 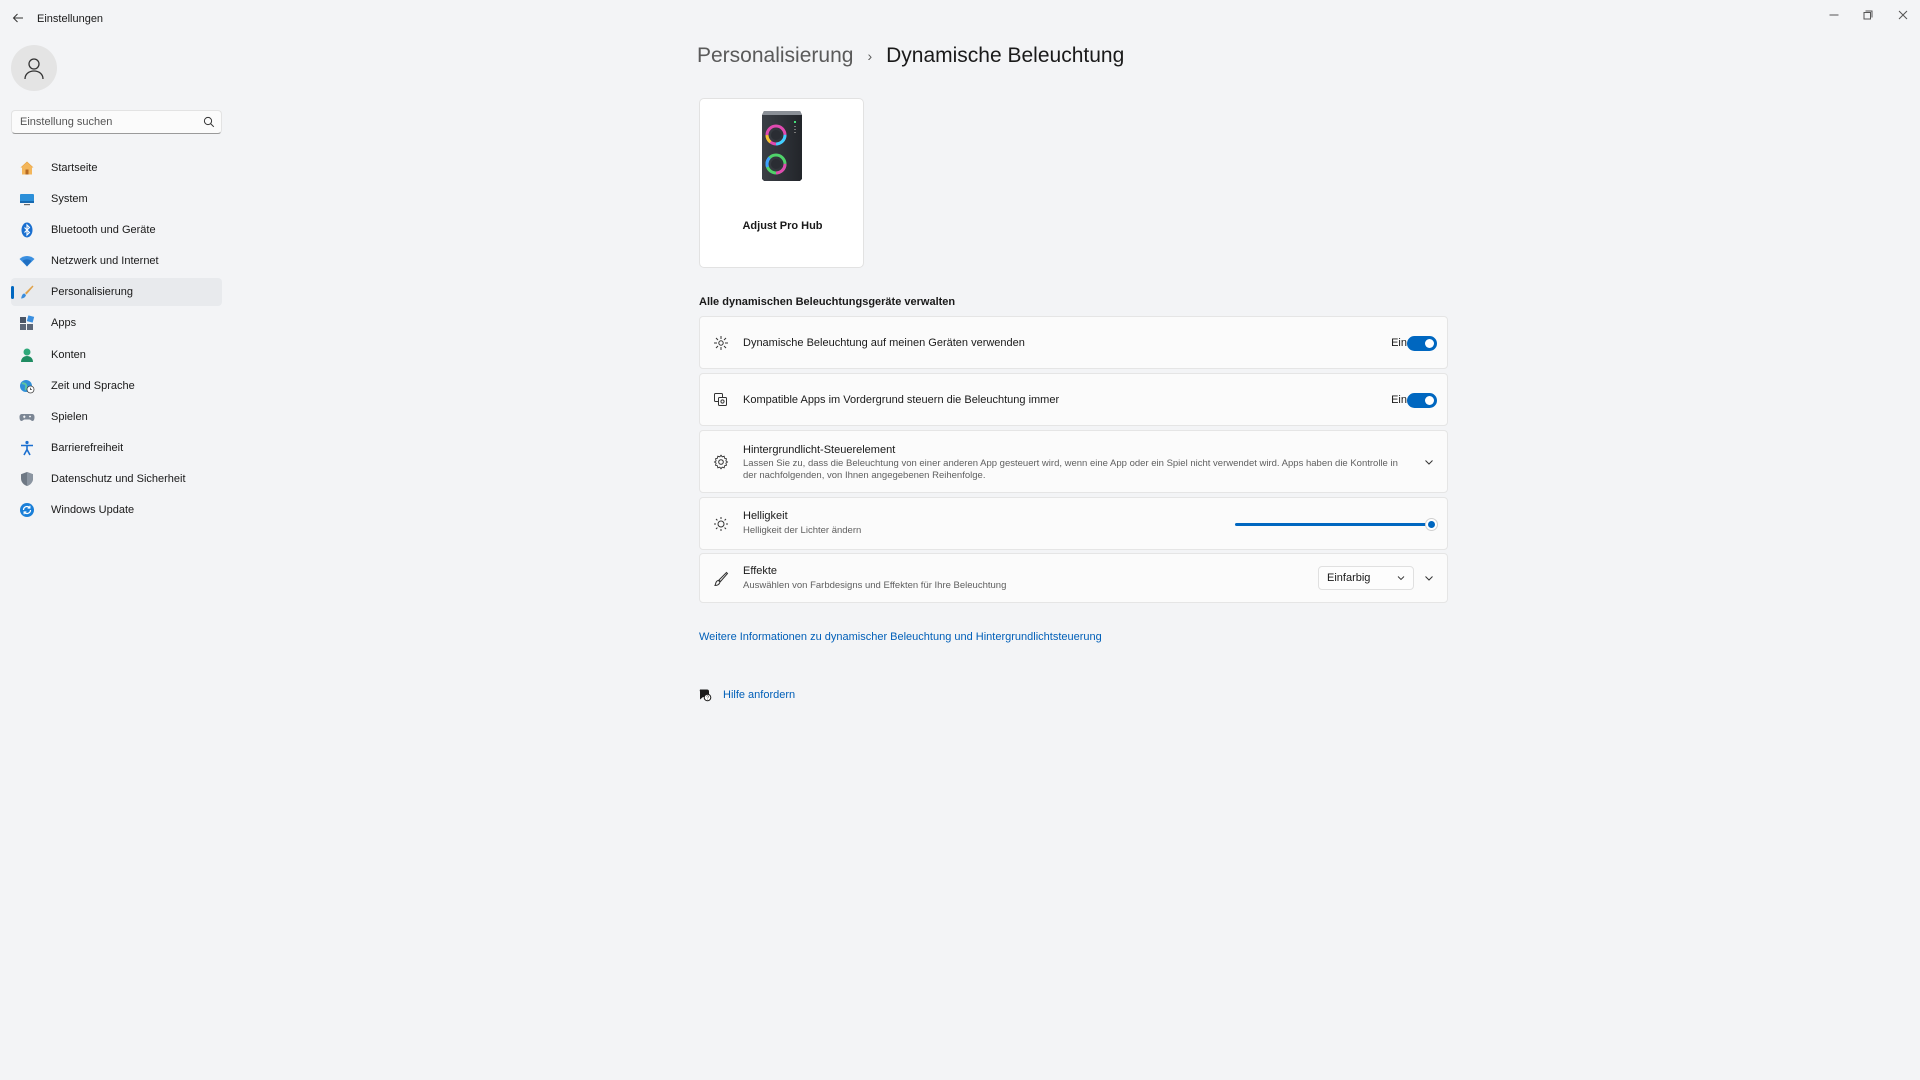 What do you see at coordinates (960, 19) in the screenshot?
I see `title-bar: Einstellungen` at bounding box center [960, 19].